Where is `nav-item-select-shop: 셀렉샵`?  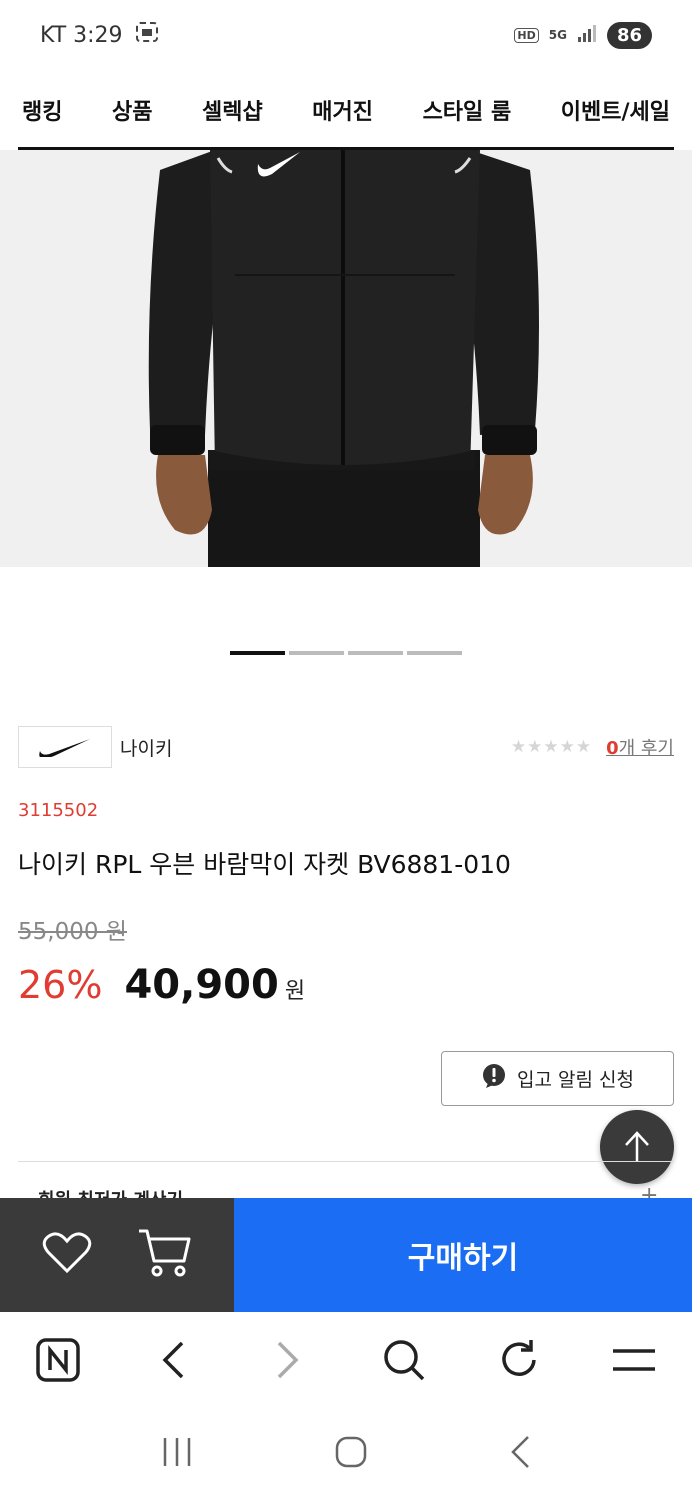
nav-item-select-shop: 셀렉샵 is located at coordinates (232, 110).